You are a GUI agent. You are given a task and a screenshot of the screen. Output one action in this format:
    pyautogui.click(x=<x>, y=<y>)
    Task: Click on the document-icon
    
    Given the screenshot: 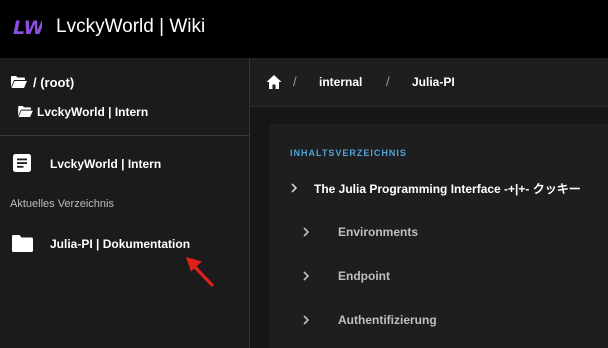 What is the action you would take?
    pyautogui.click(x=22, y=163)
    